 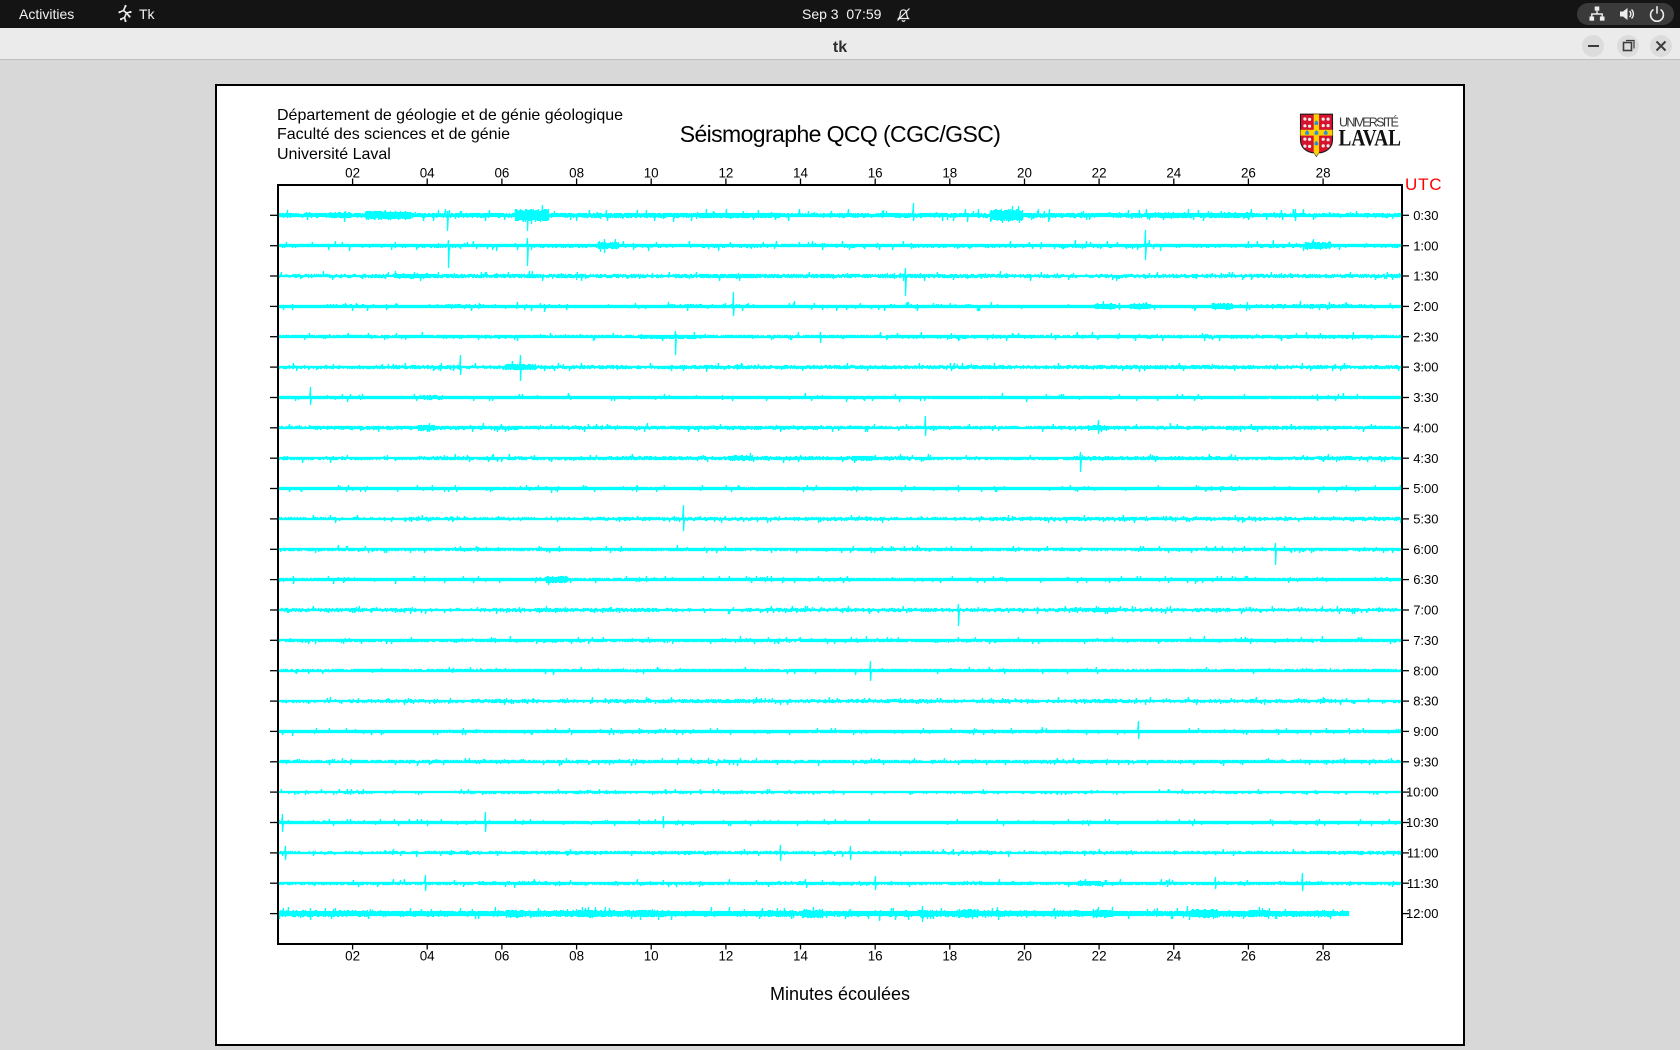 What do you see at coordinates (1425, 215) in the screenshot?
I see `svg-text: 0:30` at bounding box center [1425, 215].